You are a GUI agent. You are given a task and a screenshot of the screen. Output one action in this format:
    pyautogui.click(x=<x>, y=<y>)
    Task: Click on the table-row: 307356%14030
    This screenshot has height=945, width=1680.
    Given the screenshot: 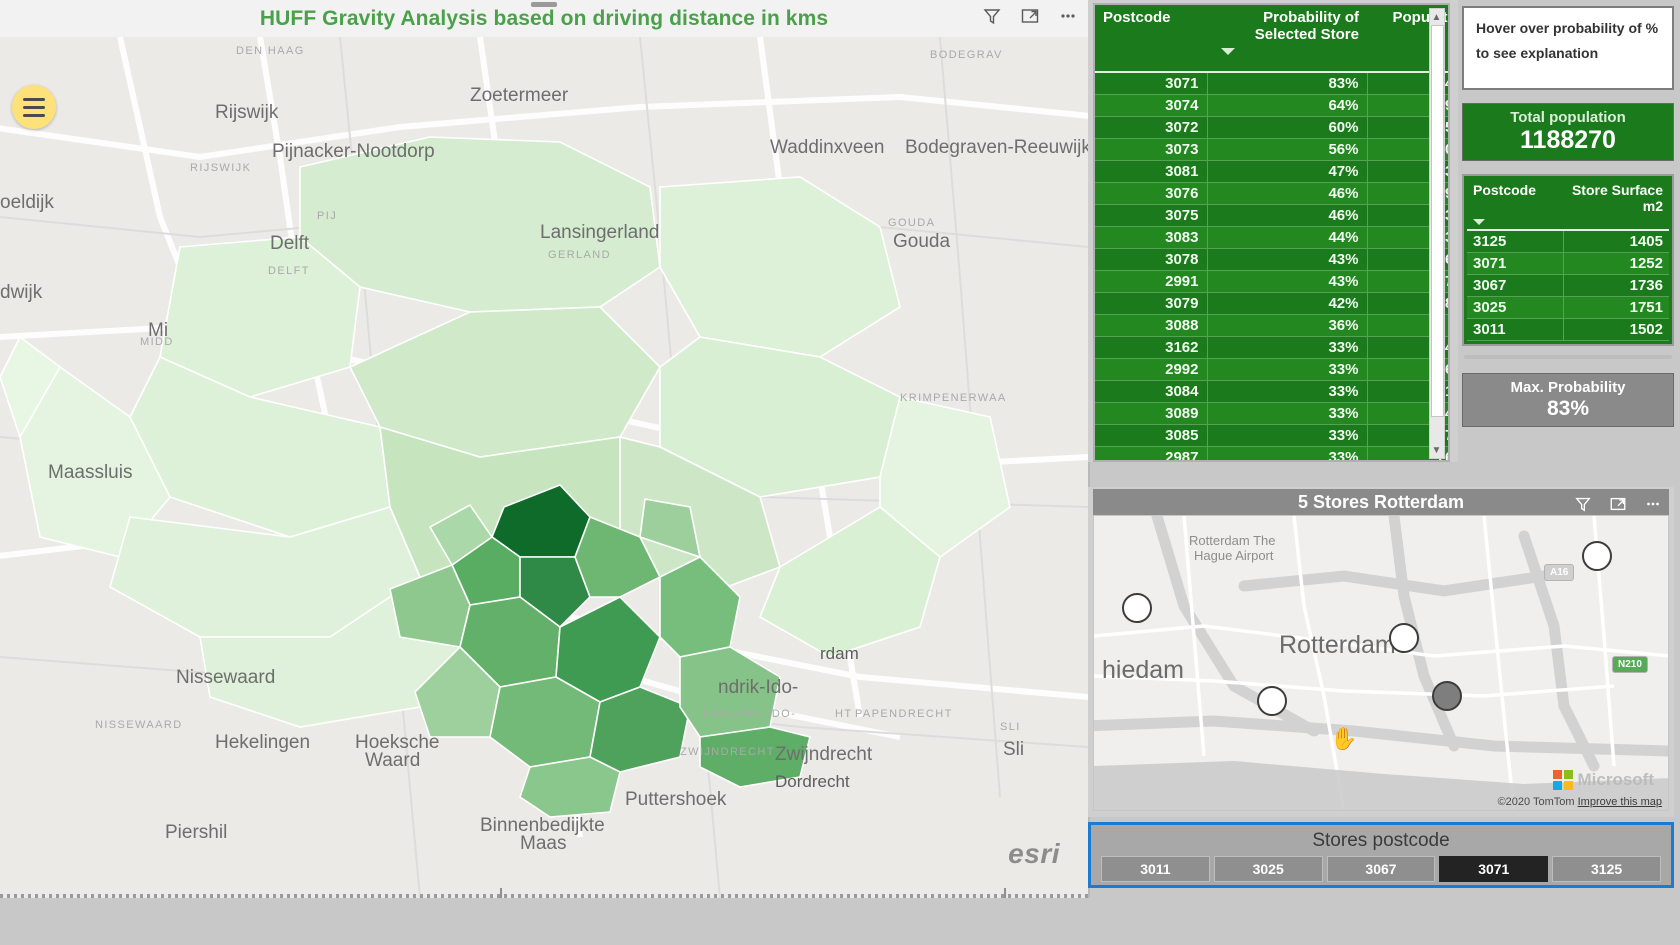 What is the action you would take?
    pyautogui.click(x=1271, y=149)
    